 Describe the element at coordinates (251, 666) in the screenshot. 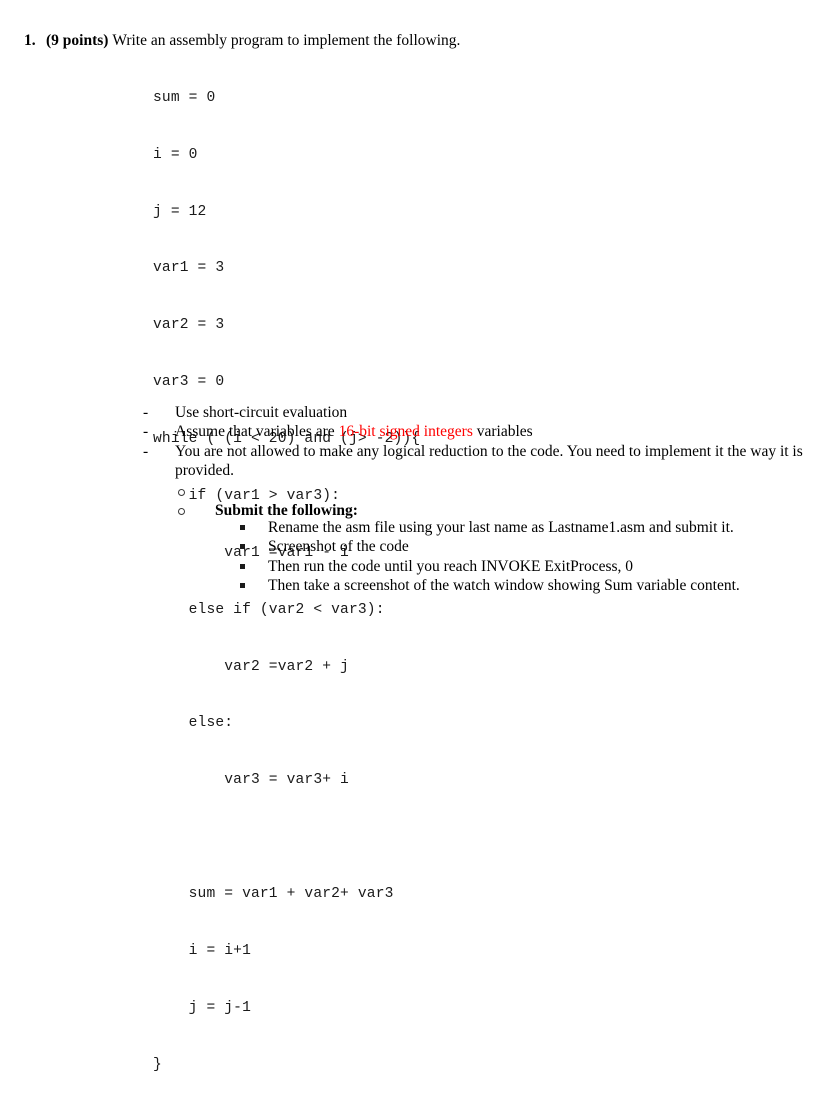

I see `code-line: var2 =var2 + j` at that location.